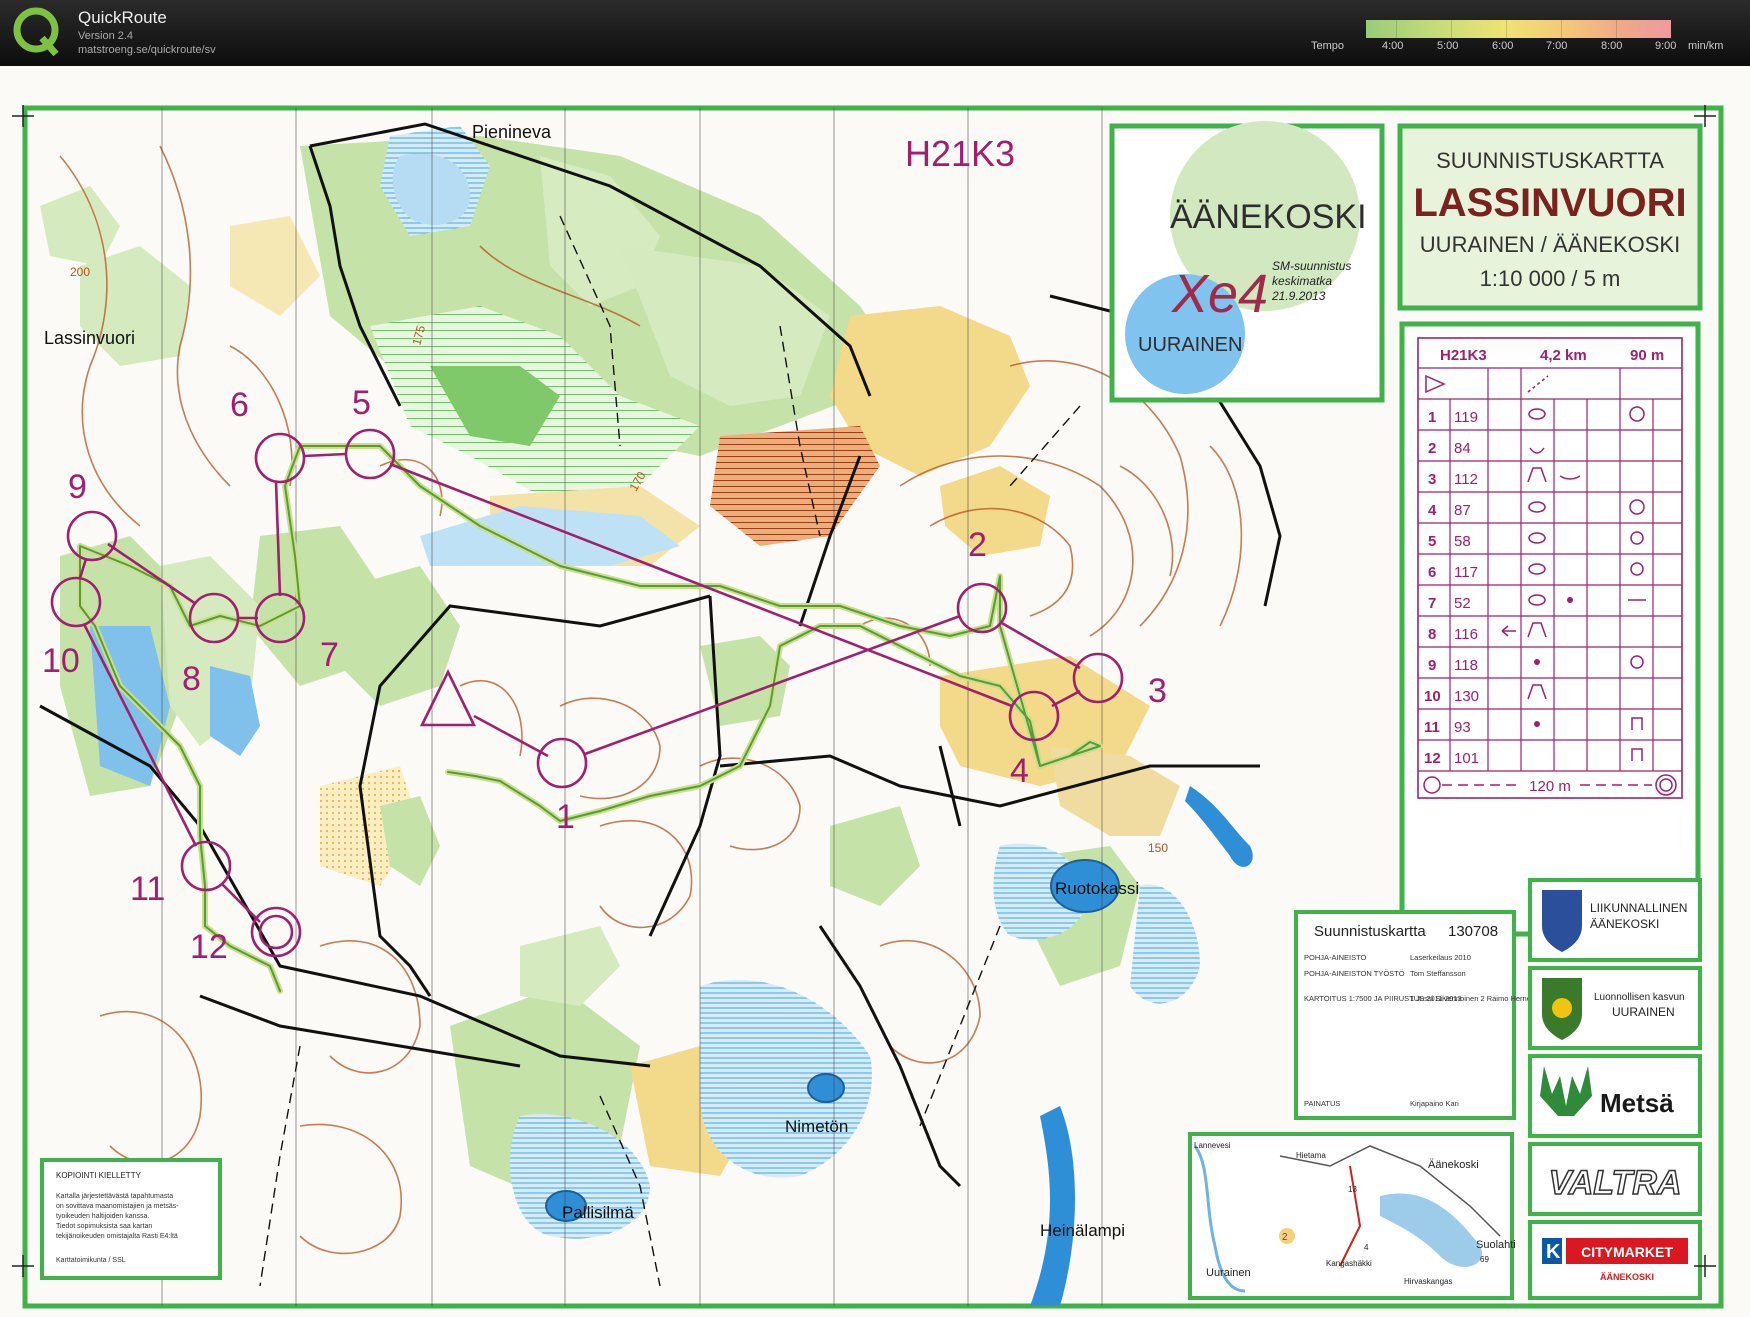  What do you see at coordinates (1549, 203) in the screenshot?
I see `header-map-name: LASSINVUORI` at bounding box center [1549, 203].